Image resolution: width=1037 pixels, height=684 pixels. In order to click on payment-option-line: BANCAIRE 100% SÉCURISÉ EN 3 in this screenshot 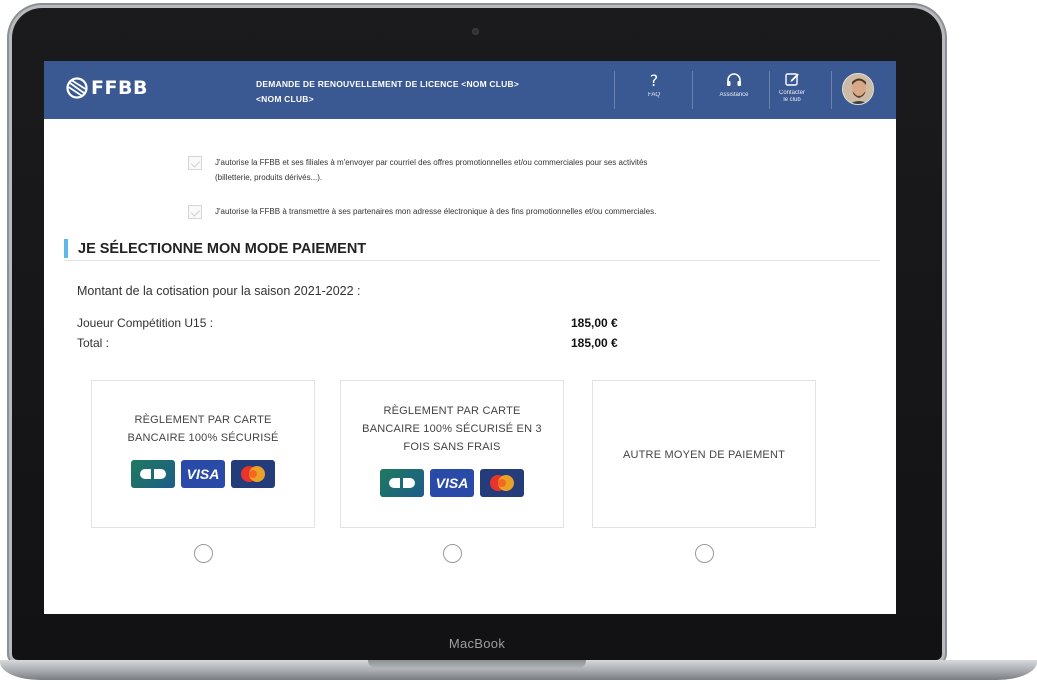, I will do `click(452, 429)`.